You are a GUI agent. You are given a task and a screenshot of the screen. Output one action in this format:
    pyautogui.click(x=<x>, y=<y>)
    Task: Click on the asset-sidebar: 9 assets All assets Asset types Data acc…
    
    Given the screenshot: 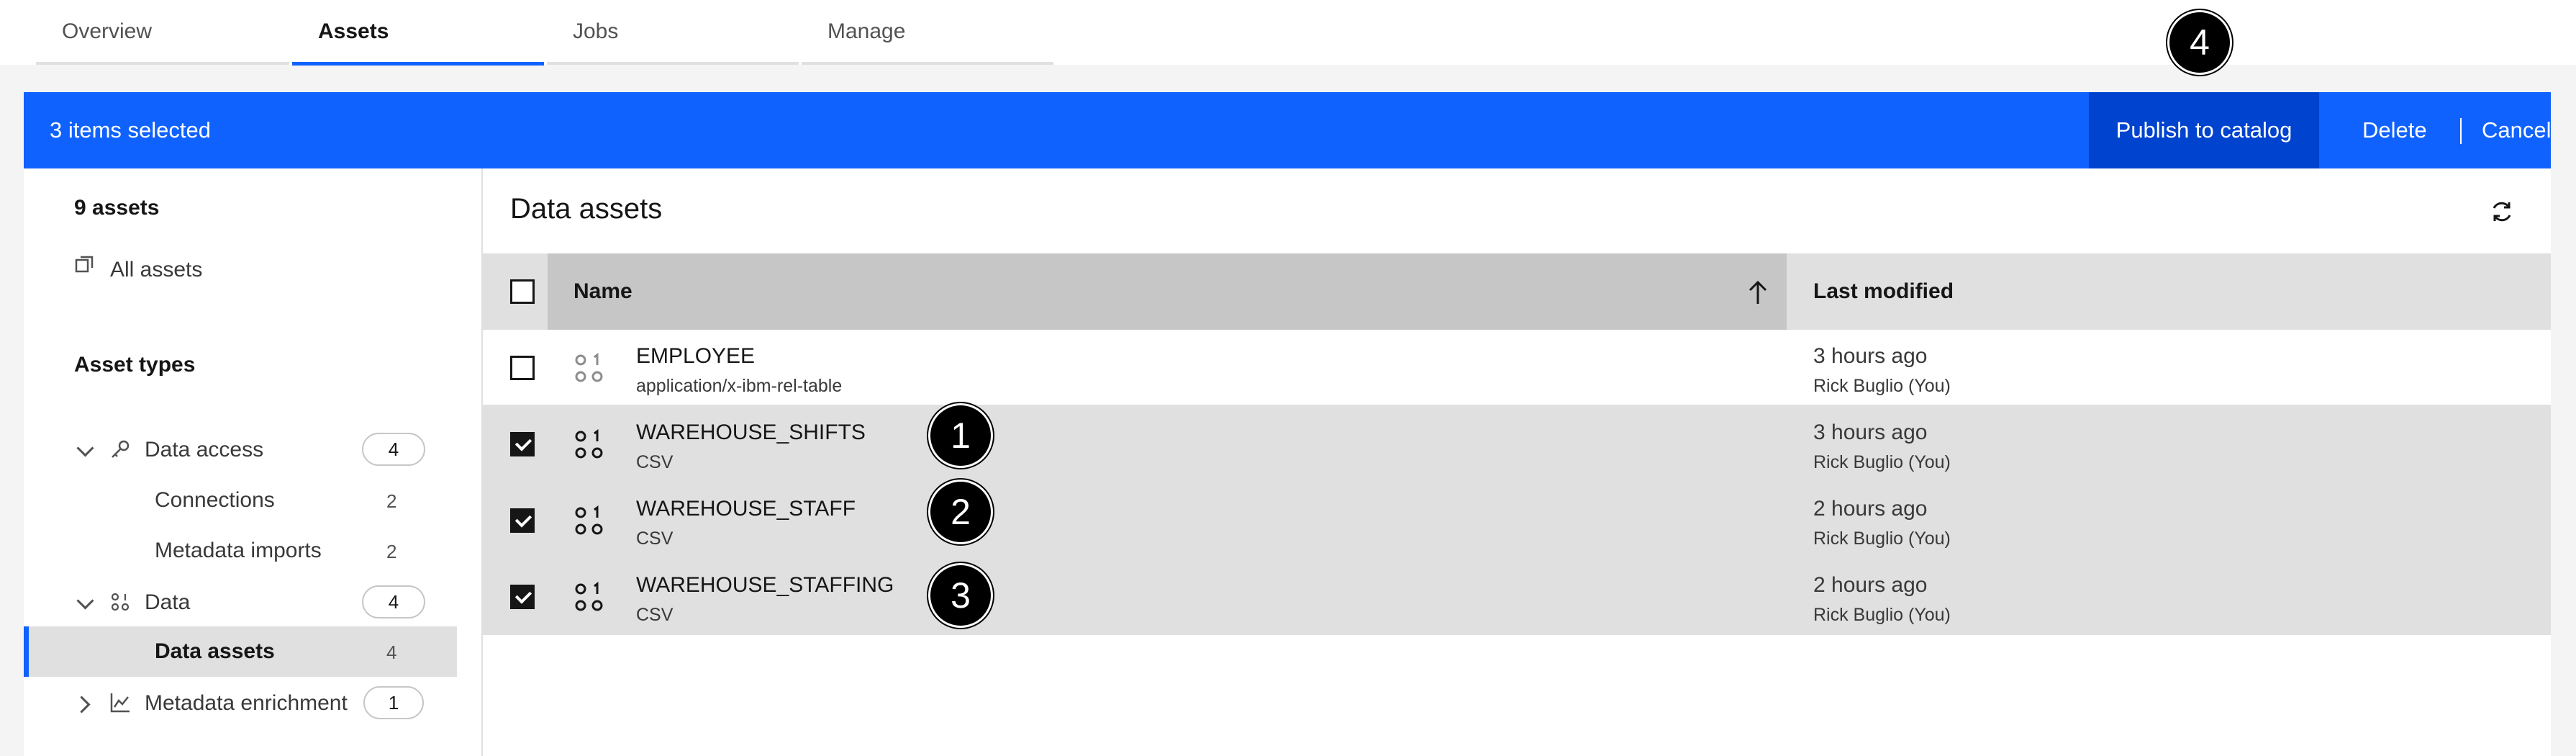 What is the action you would take?
    pyautogui.click(x=252, y=462)
    